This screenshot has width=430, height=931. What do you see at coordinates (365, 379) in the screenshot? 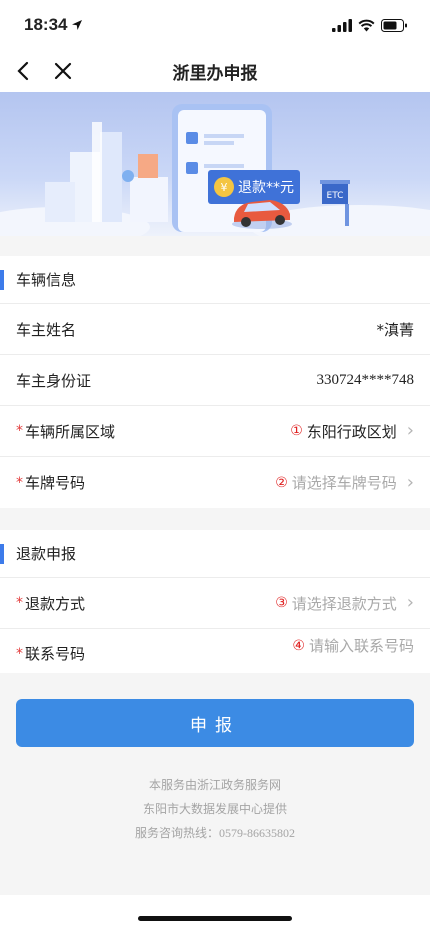
I see `owner-id-value: 330724****748` at bounding box center [365, 379].